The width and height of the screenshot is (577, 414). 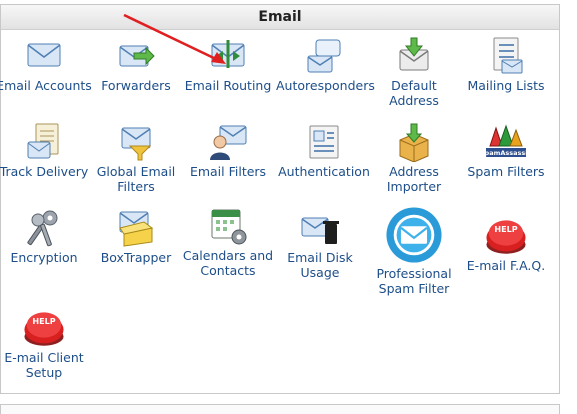 I want to click on item-label: Spam Filters, so click(x=506, y=171).